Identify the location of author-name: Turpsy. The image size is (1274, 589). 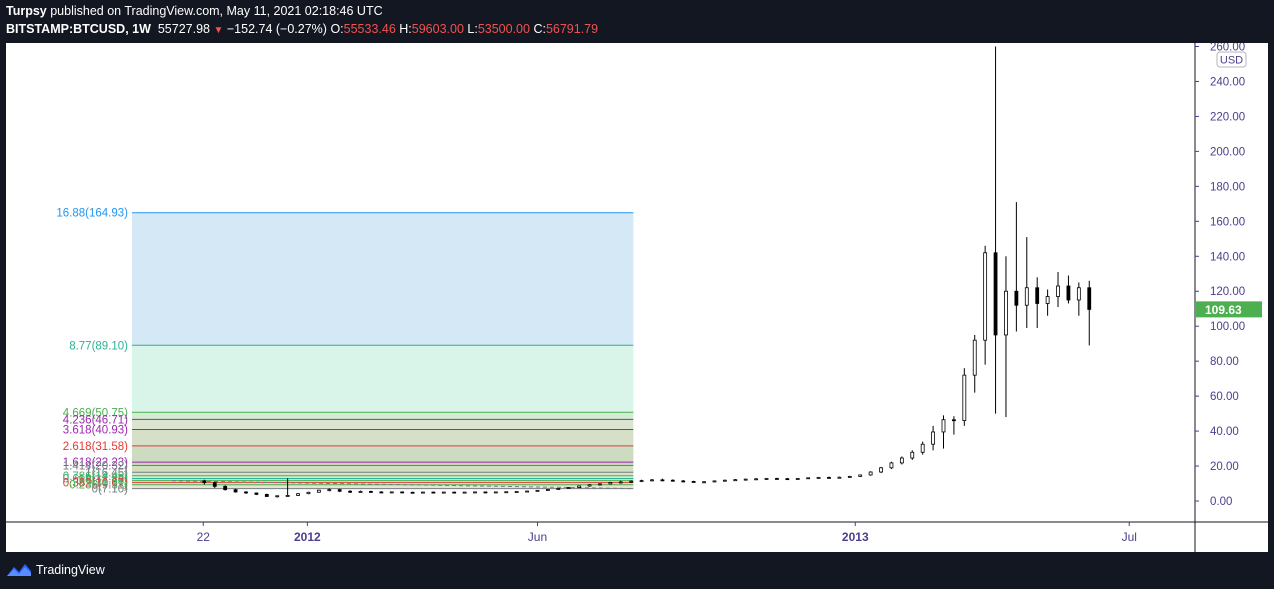
(26, 11).